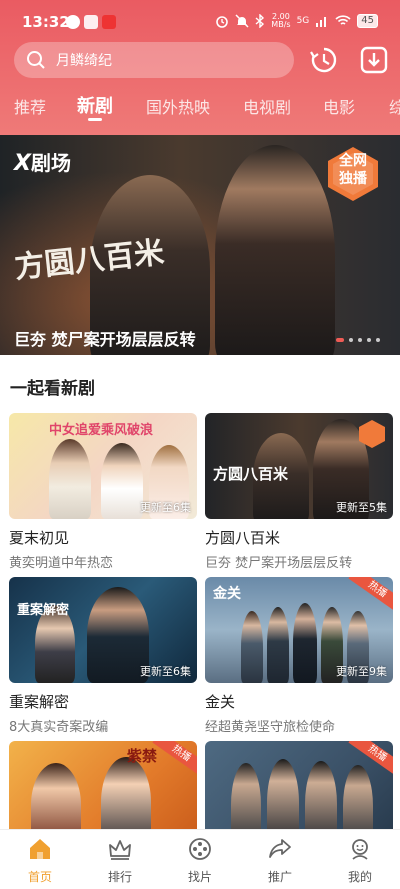 Image resolution: width=400 pixels, height=889 pixels. I want to click on drama-card: 金关 热播 更新至9集 金关 经超黄尧坚守旅检使命, so click(299, 656).